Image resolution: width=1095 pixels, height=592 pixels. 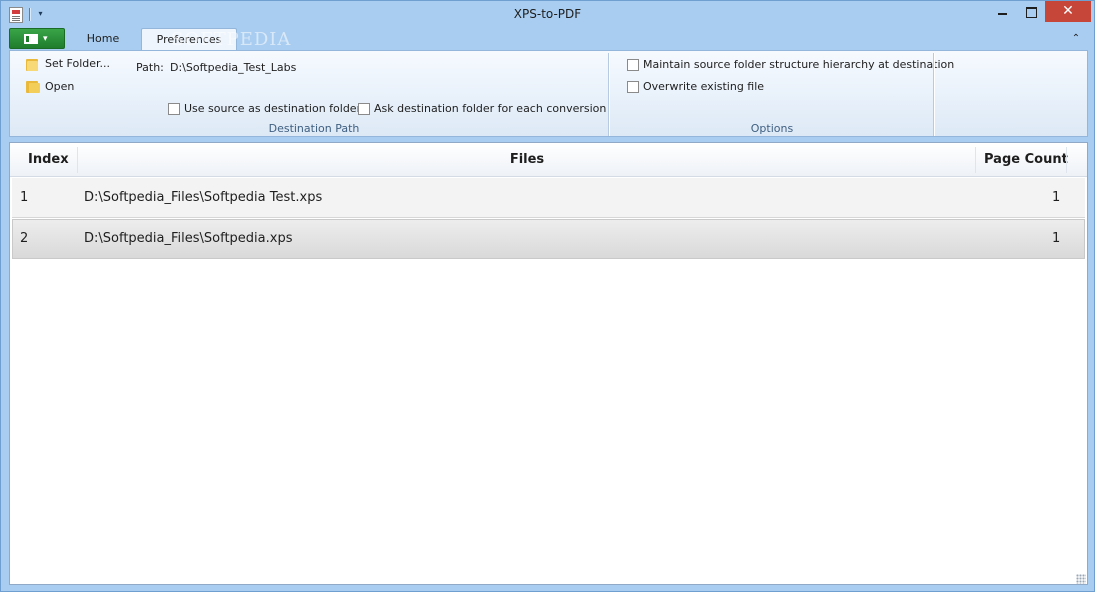 What do you see at coordinates (189, 39) in the screenshot?
I see `tab-preferences: Preferences` at bounding box center [189, 39].